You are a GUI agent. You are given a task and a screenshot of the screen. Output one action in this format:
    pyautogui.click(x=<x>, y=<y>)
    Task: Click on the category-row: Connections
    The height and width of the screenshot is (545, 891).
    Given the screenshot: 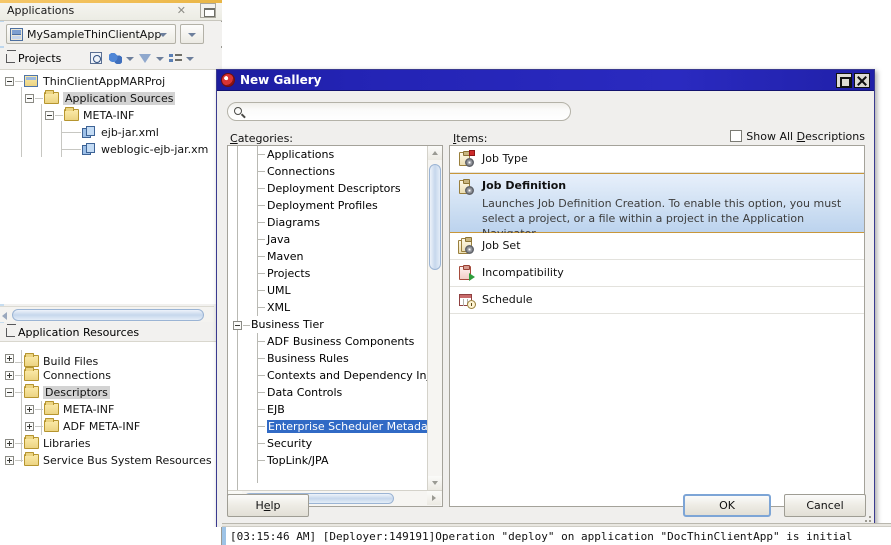 What is the action you would take?
    pyautogui.click(x=327, y=171)
    